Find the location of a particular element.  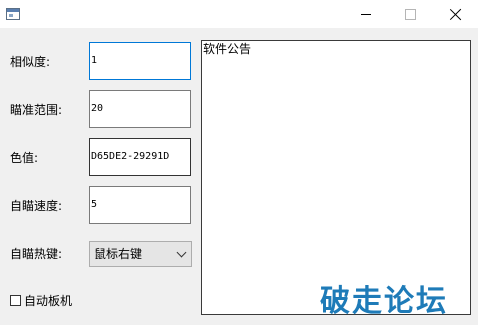

color-label: 色值: is located at coordinates (24, 158).